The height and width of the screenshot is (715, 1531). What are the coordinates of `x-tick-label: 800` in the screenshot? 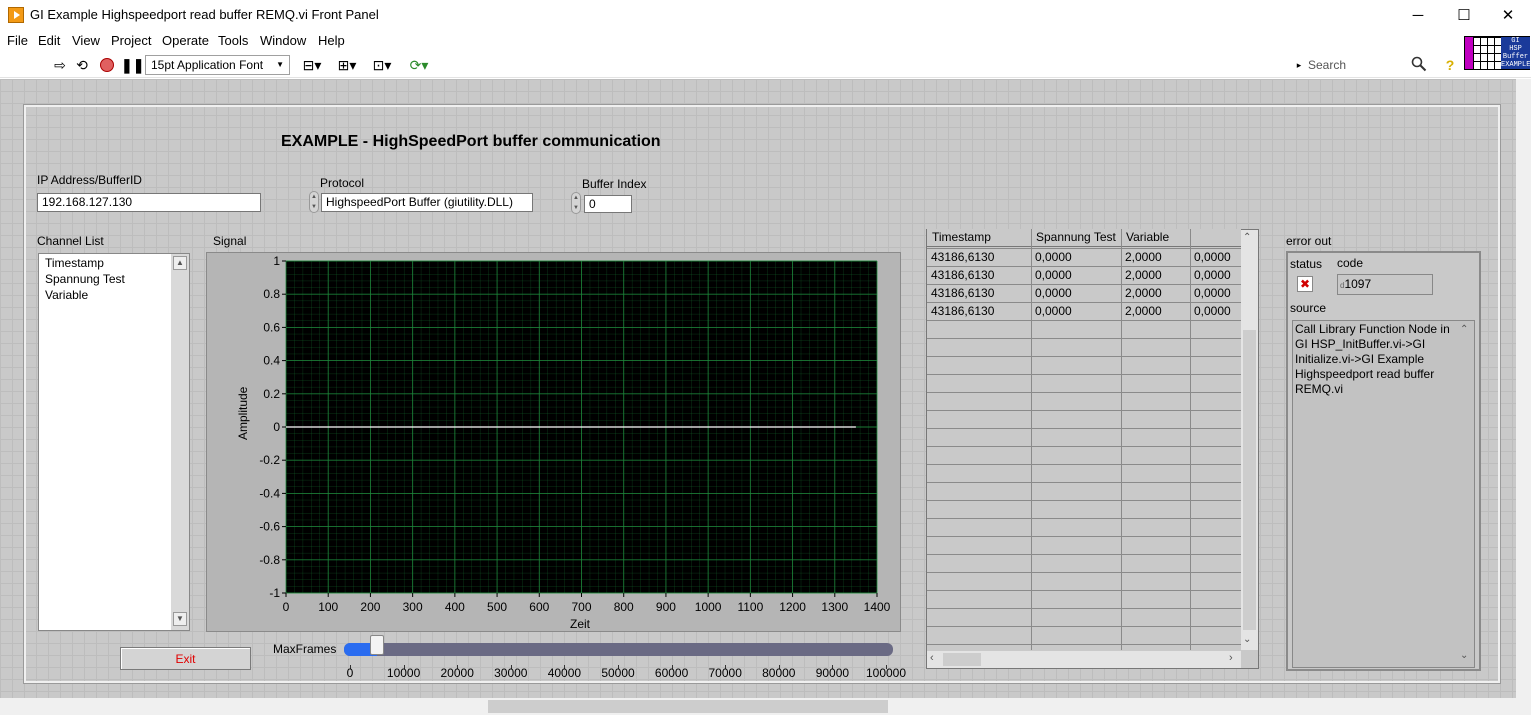 It's located at (624, 607).